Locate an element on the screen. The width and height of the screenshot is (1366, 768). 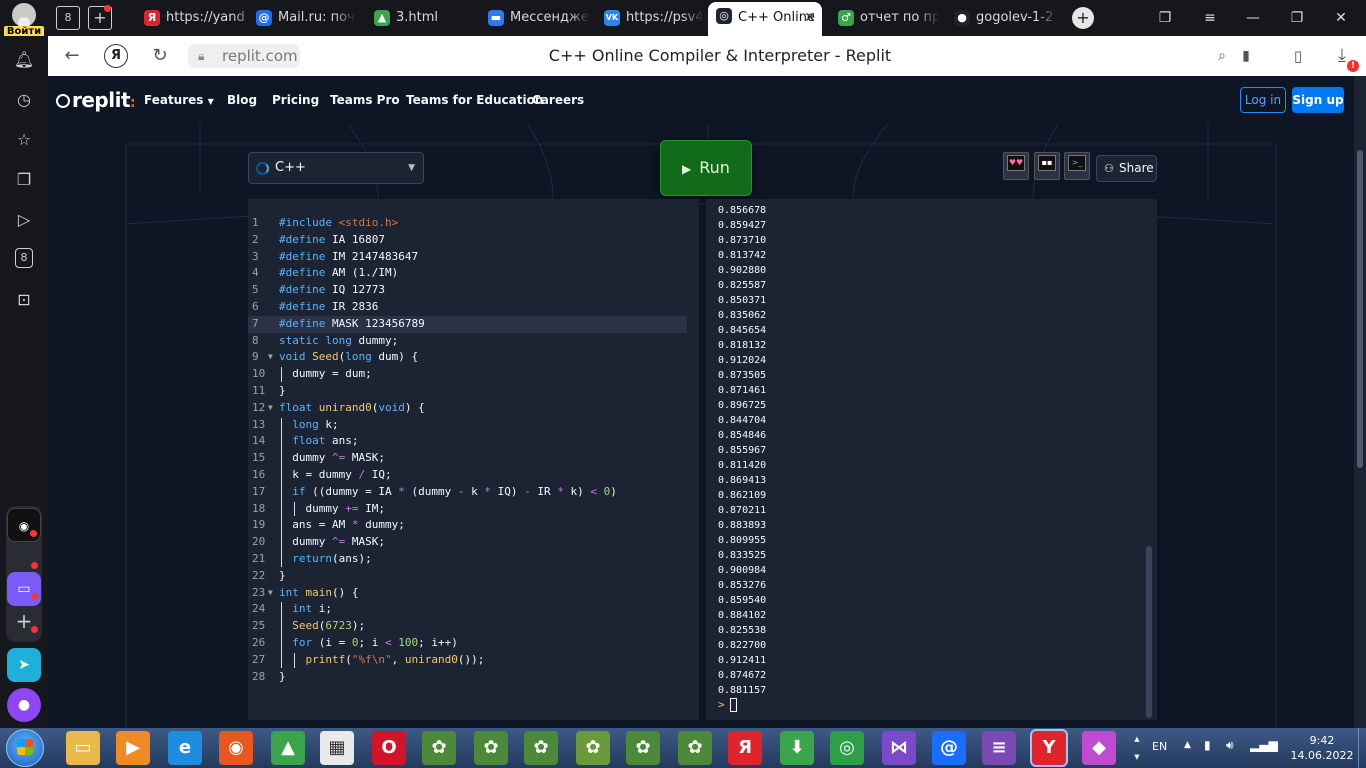
mail-agent-icon: @ is located at coordinates (949, 748).